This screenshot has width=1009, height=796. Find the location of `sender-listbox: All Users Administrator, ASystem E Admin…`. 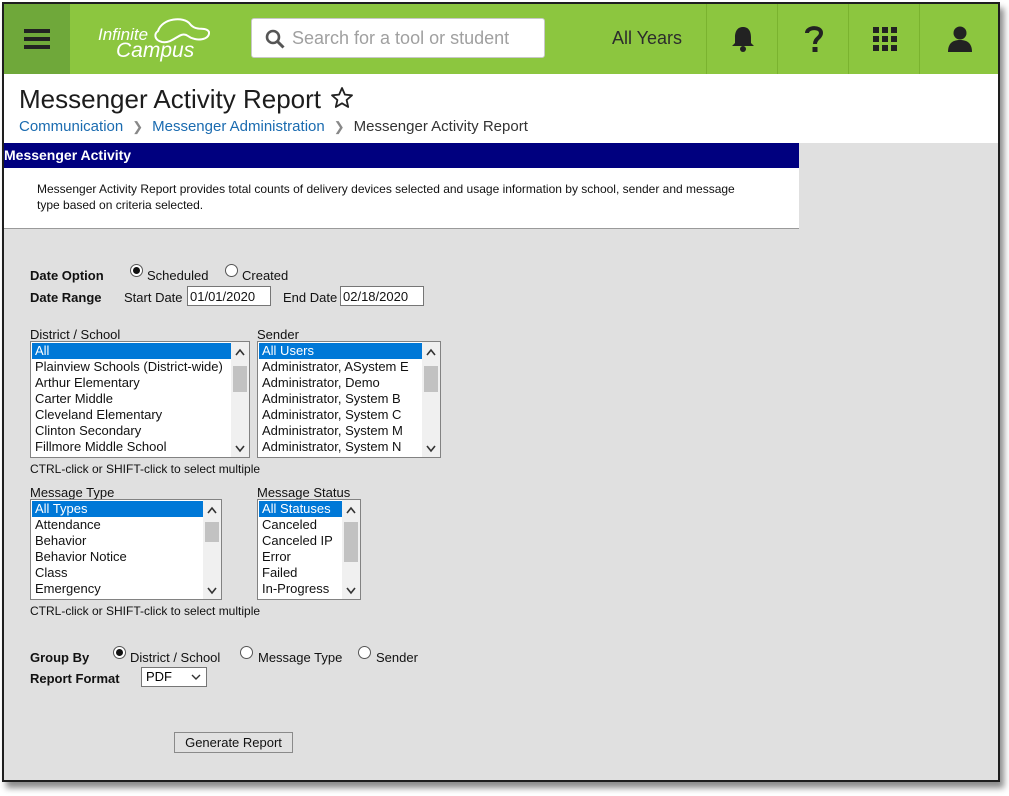

sender-listbox: All Users Administrator, ASystem E Admin… is located at coordinates (349, 399).